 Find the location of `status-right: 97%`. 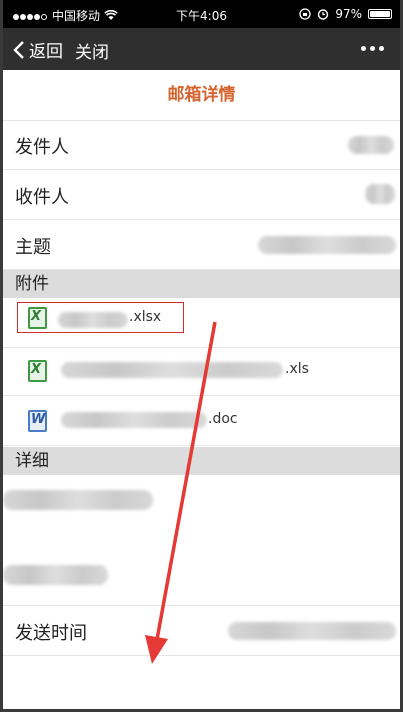

status-right: 97% is located at coordinates (345, 14).